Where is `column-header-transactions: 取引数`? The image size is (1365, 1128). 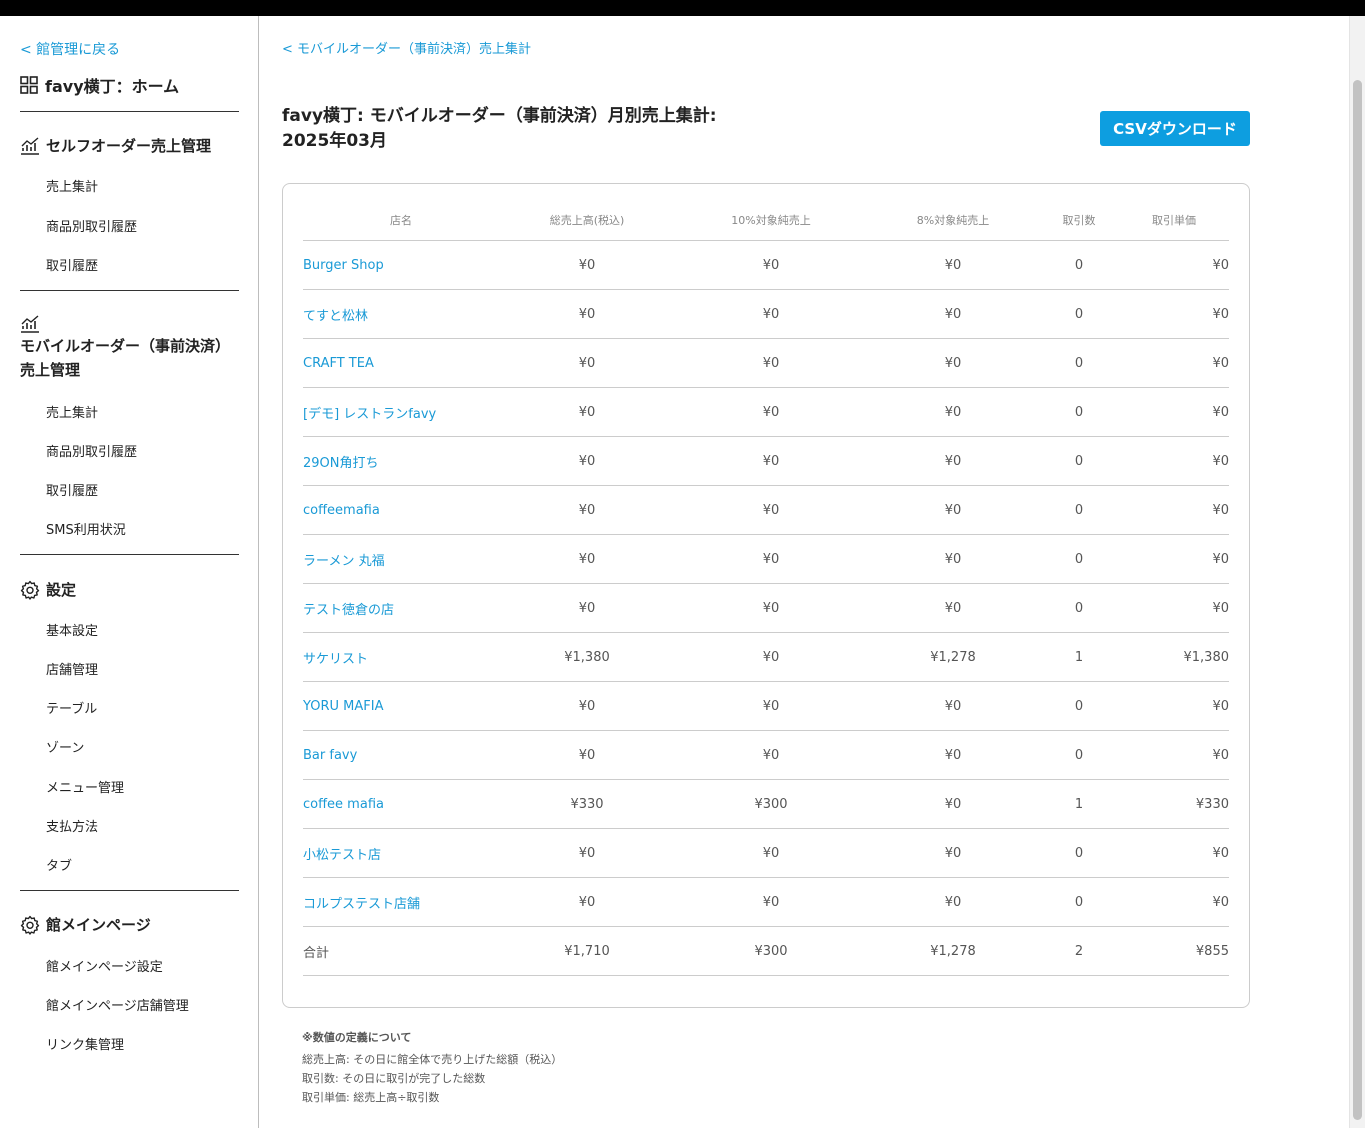 column-header-transactions: 取引数 is located at coordinates (1079, 220).